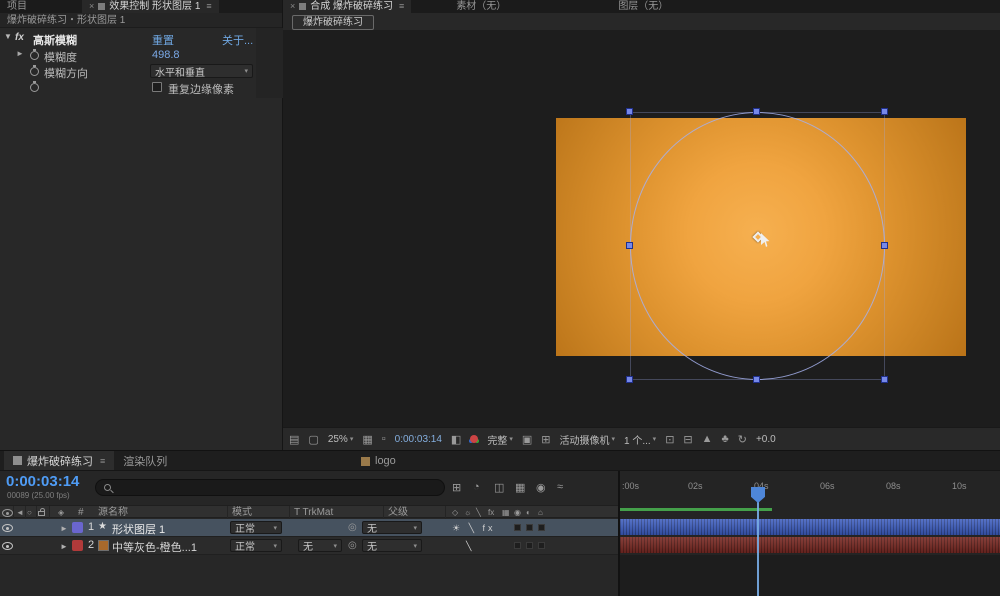 Image resolution: width=1000 pixels, height=596 pixels. What do you see at coordinates (456, 487) in the screenshot?
I see `mini-flowchart-icon: ⊞` at bounding box center [456, 487].